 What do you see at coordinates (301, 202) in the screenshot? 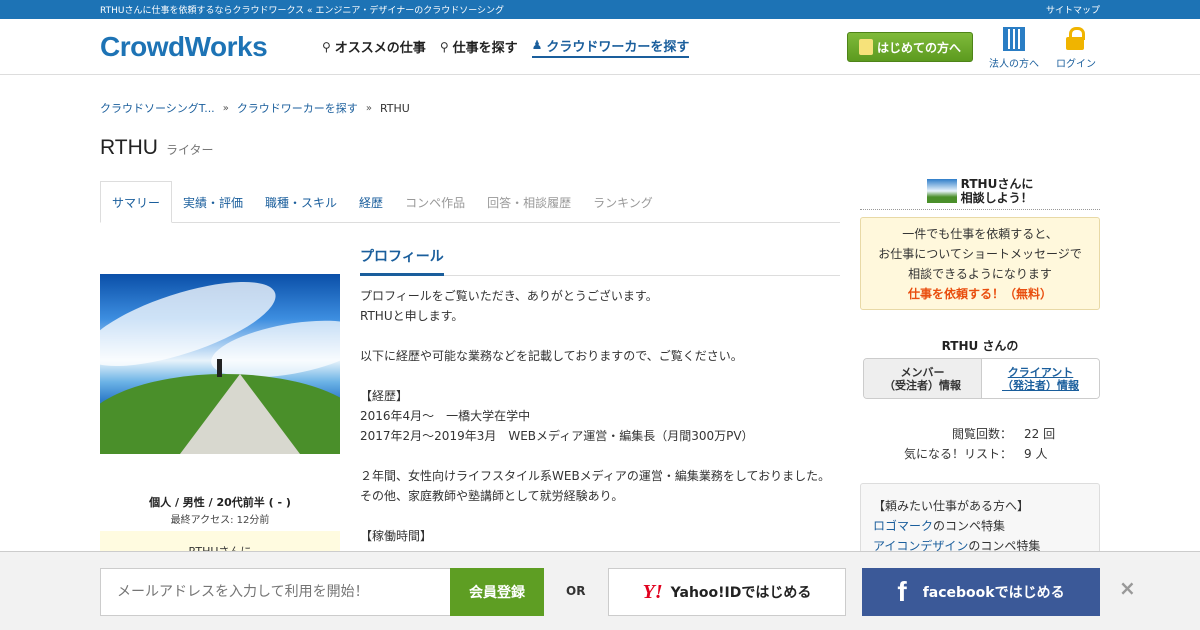
I see `tab-skills: 職種・スキル` at bounding box center [301, 202].